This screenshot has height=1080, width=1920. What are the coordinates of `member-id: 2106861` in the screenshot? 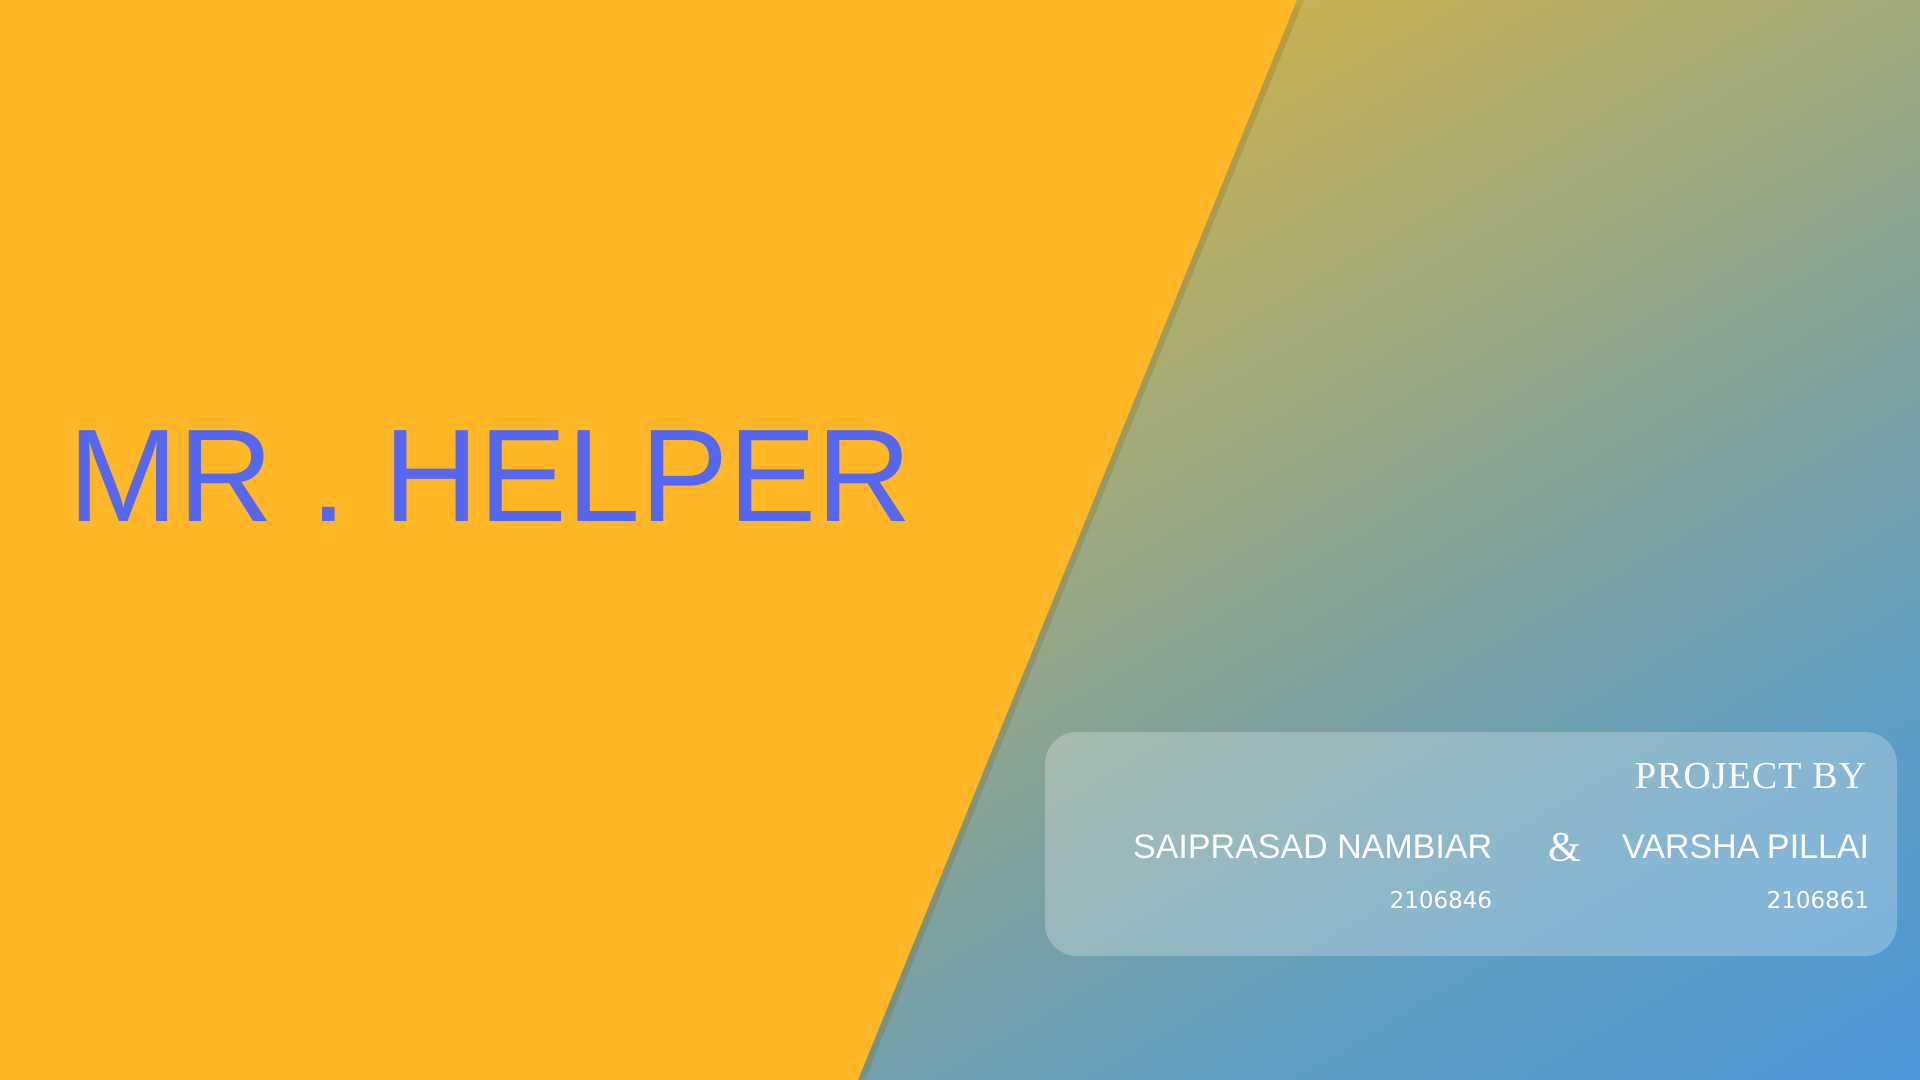 It's located at (1817, 901).